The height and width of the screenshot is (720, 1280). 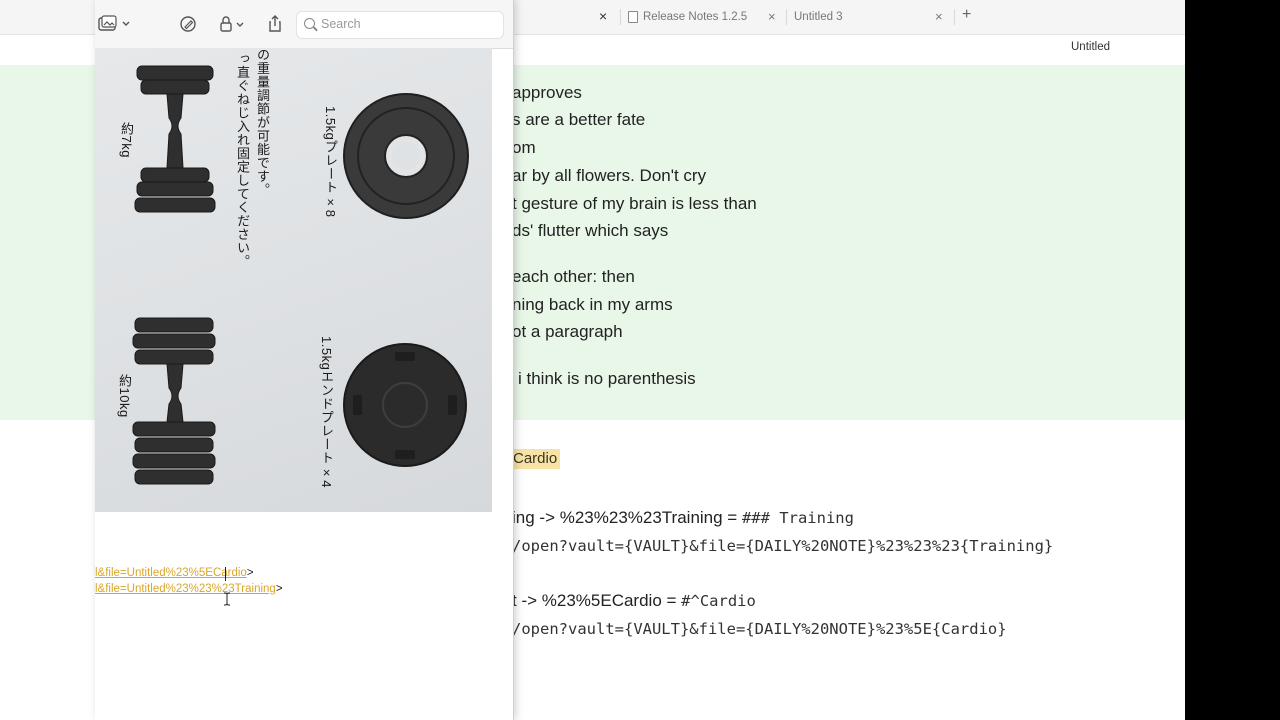 I want to click on text-line: ds' flutter which says, so click(x=590, y=231).